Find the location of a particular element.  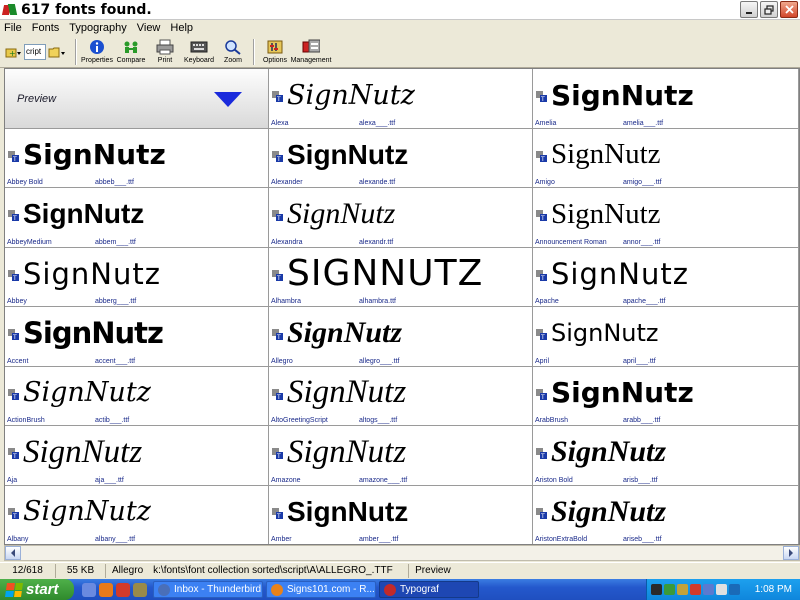

font-cell: T SignNutz Announcement Roman annor___.ttf is located at coordinates (666, 218).